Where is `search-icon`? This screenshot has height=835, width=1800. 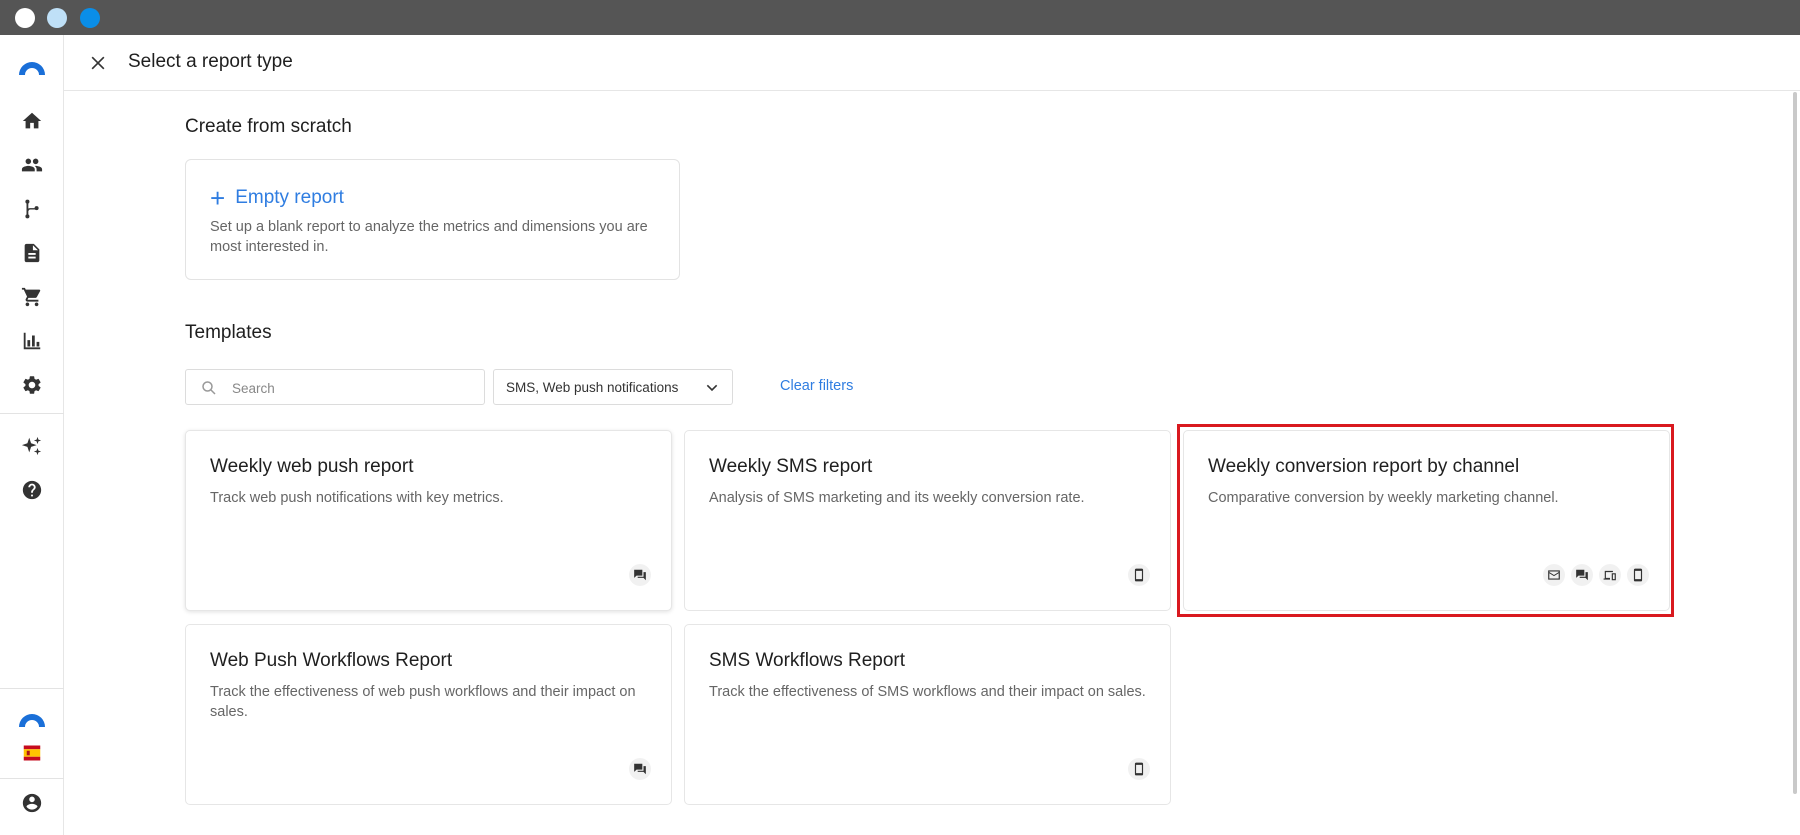
search-icon is located at coordinates (209, 388).